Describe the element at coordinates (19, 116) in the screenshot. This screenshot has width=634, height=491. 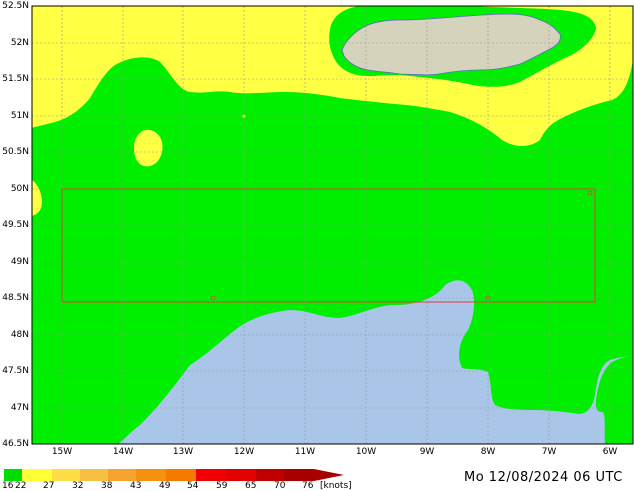
I see `lat-label: 51N` at that location.